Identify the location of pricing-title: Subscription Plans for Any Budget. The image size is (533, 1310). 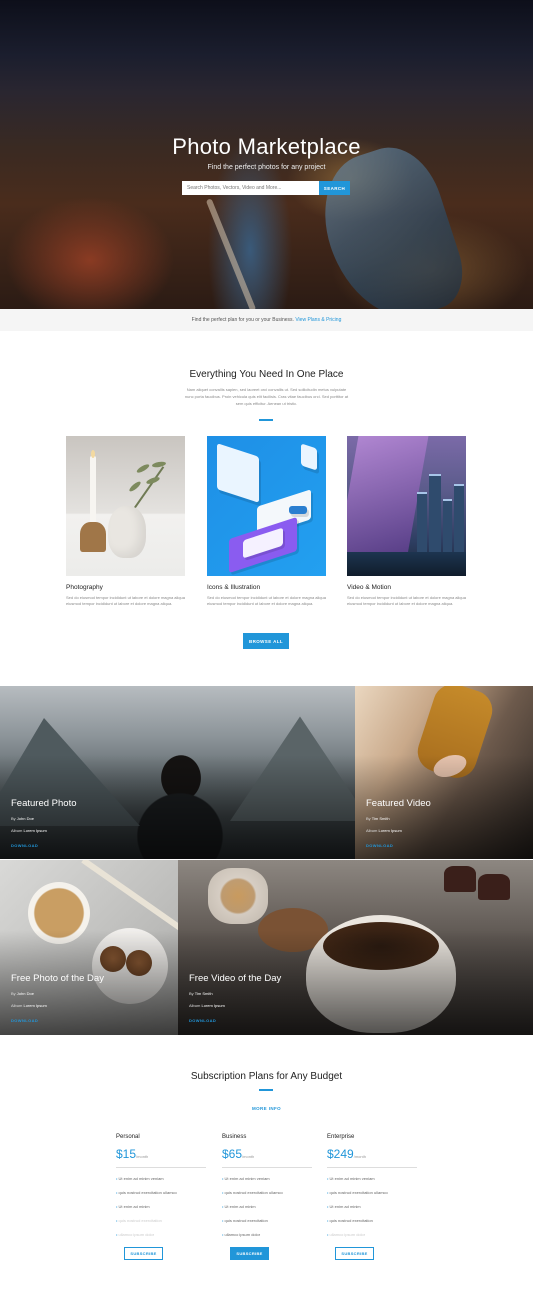
(266, 1076).